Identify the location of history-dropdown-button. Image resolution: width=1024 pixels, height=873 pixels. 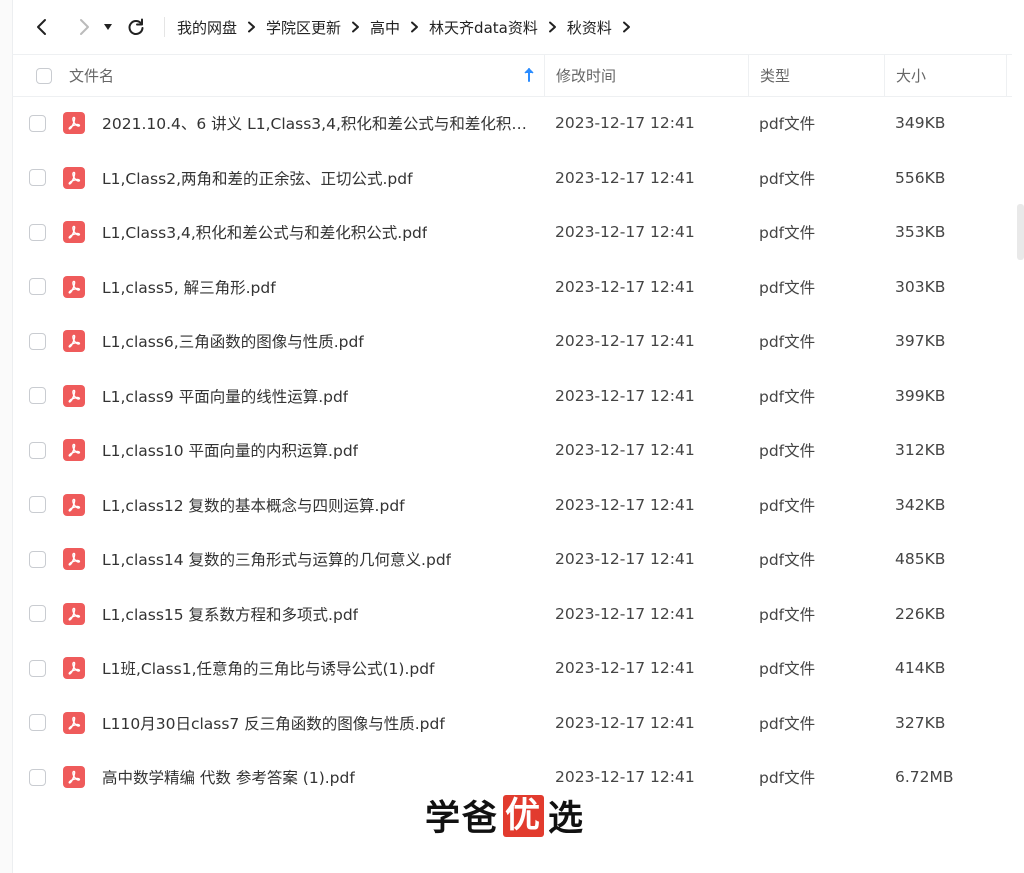
(108, 27).